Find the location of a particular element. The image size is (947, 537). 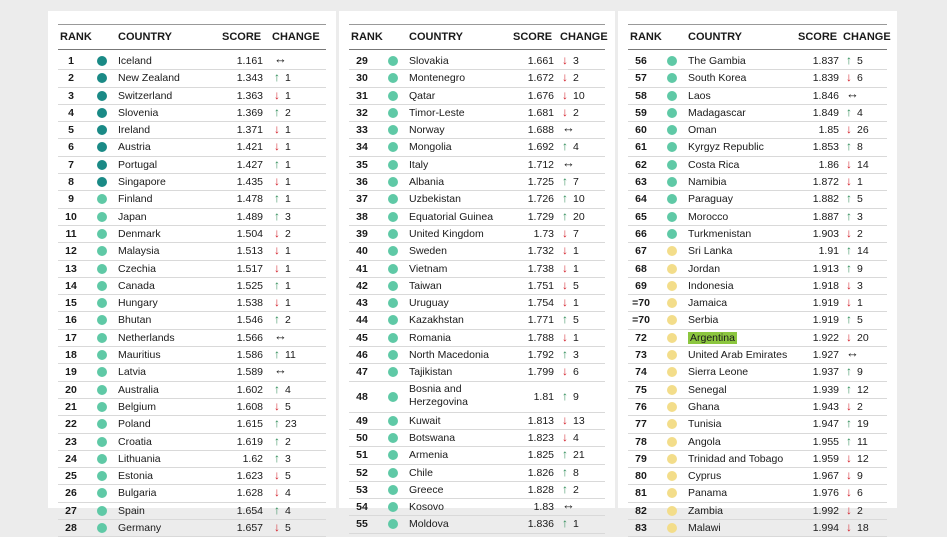

table-row: =70 Serbia 1.919 ↑ 5 is located at coordinates (757, 321).